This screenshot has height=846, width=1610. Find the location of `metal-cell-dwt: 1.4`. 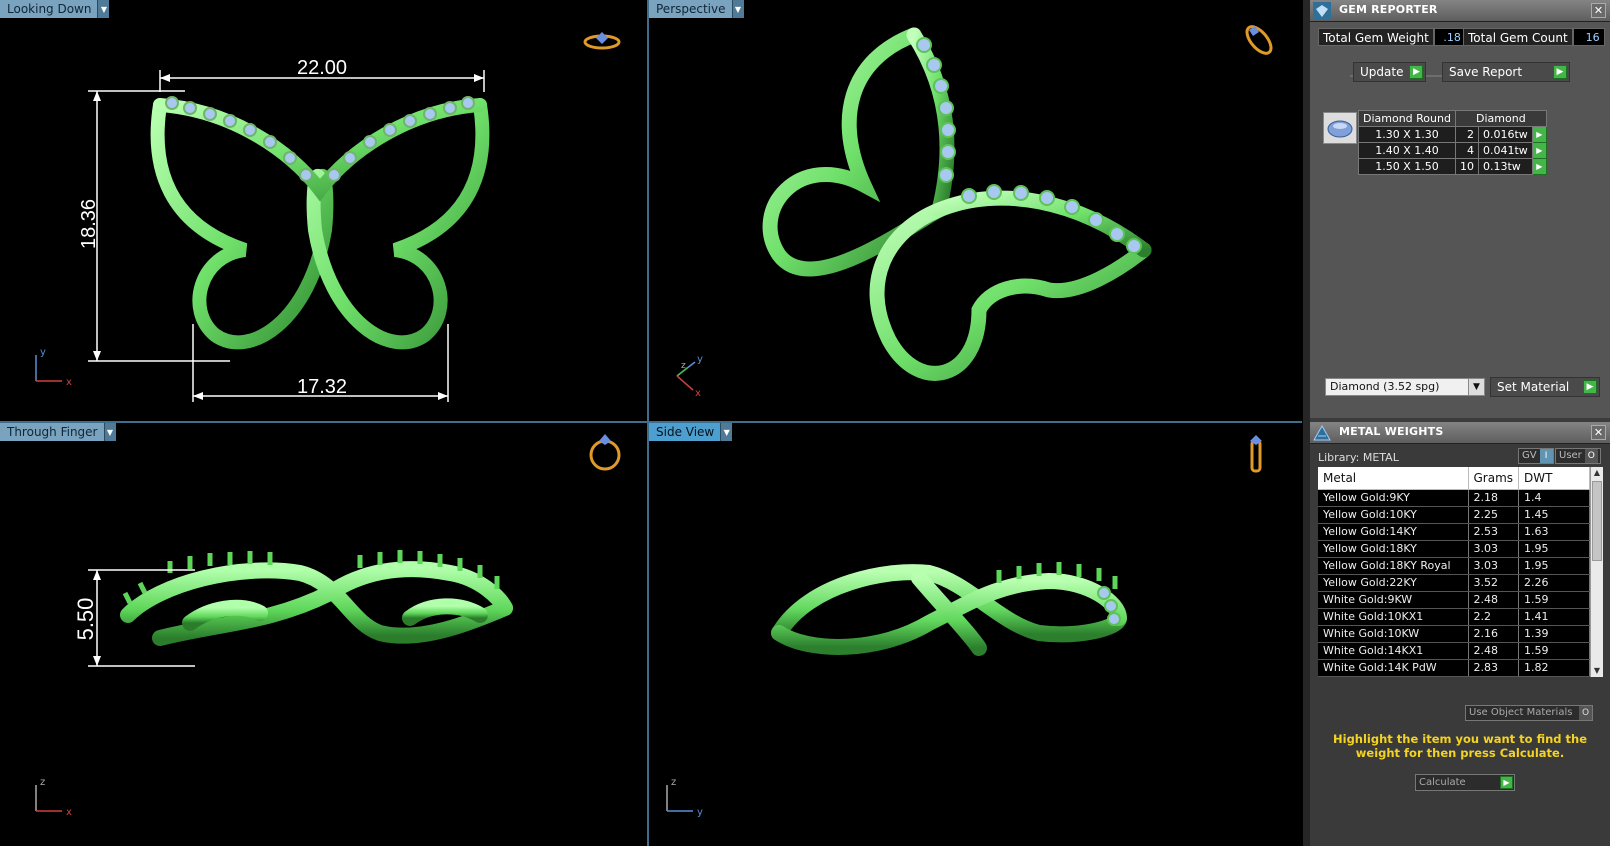

metal-cell-dwt: 1.4 is located at coordinates (1554, 498).